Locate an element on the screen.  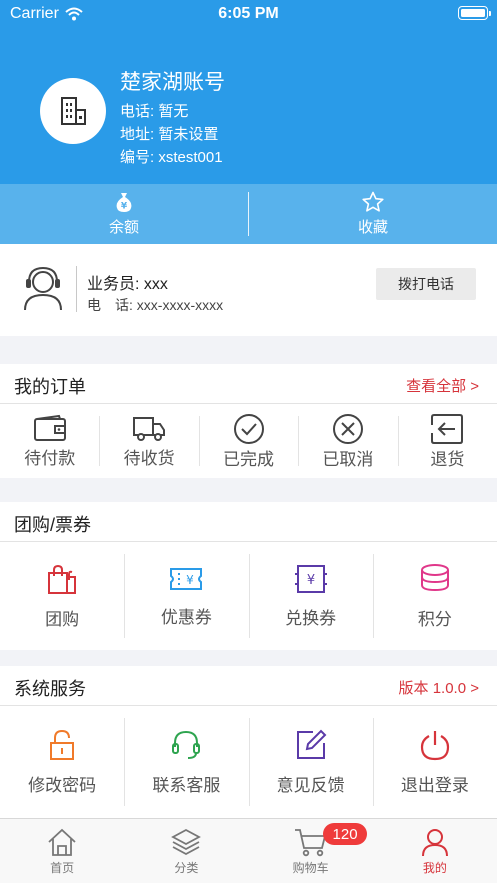
tabbar-home: 首页 is located at coordinates (62, 851).